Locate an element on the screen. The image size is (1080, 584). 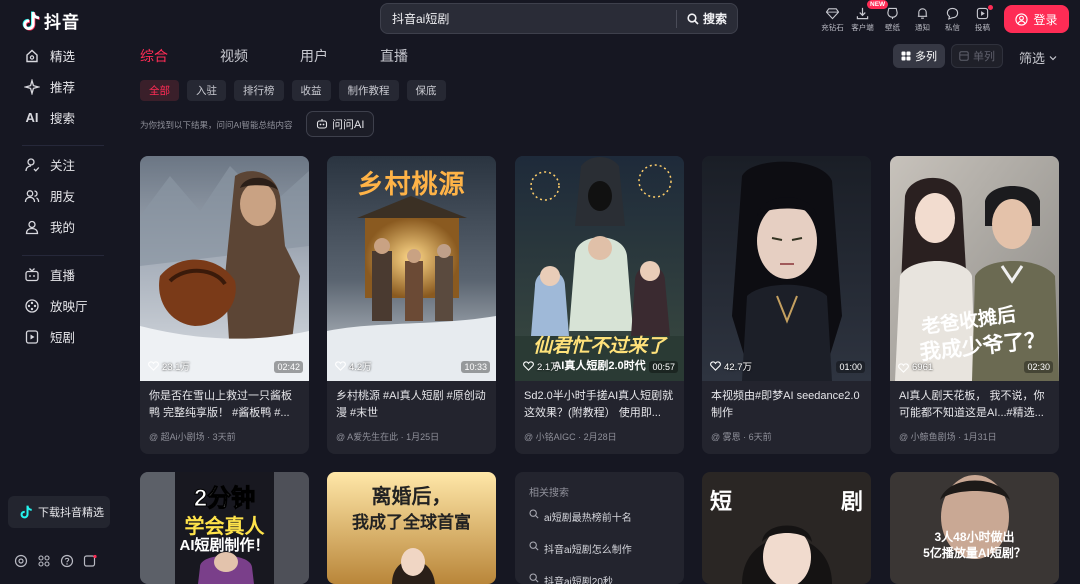
message-button: 私信 is located at coordinates (952, 18).